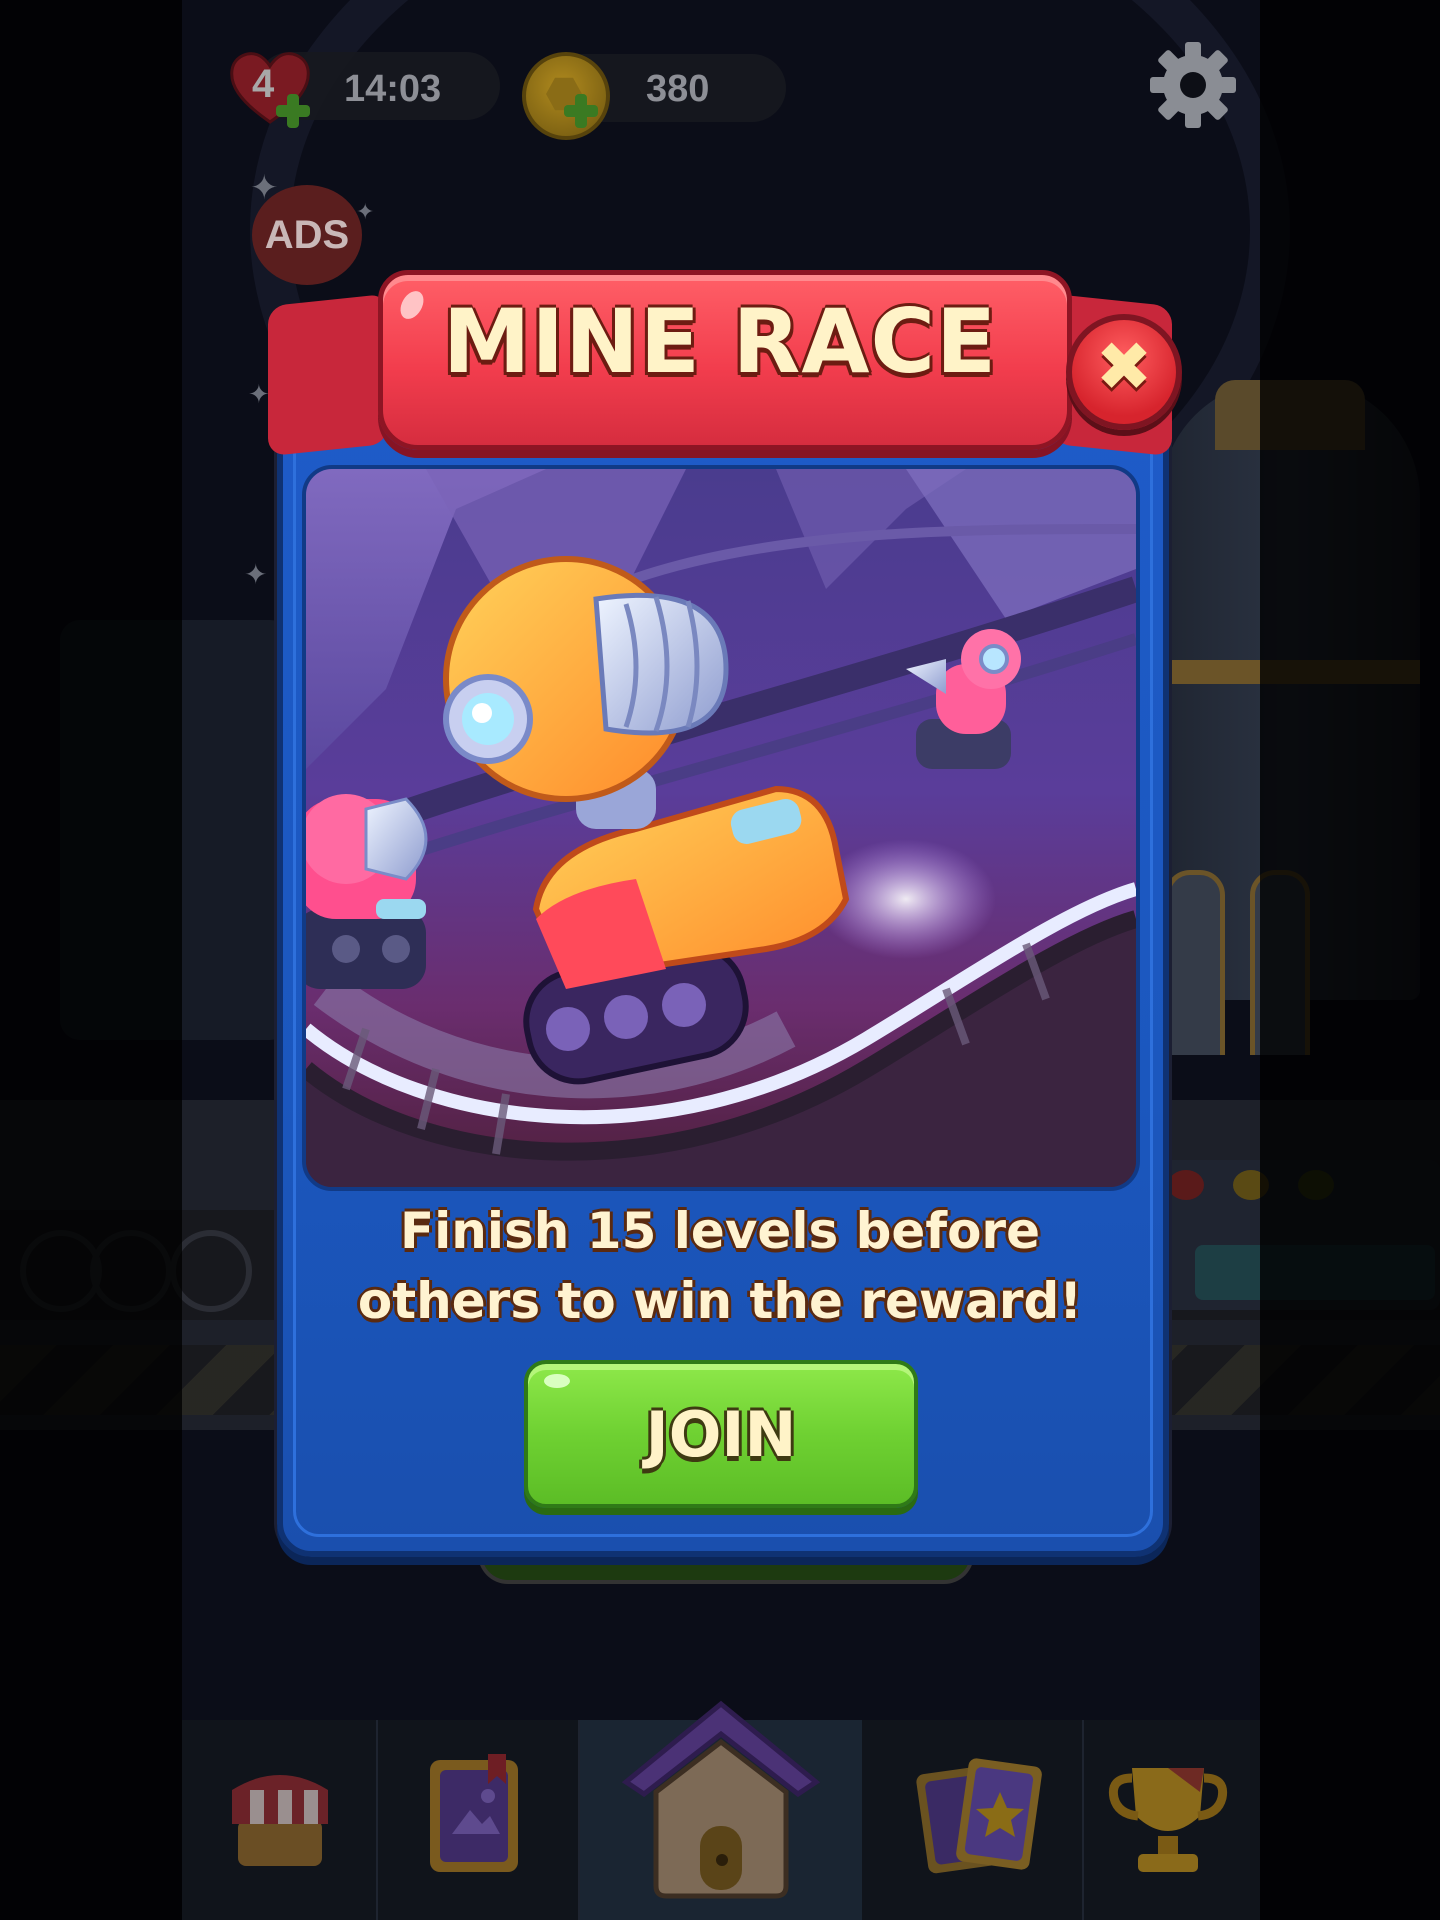 The height and width of the screenshot is (1920, 1440). I want to click on nav-tab-shop, so click(280, 1820).